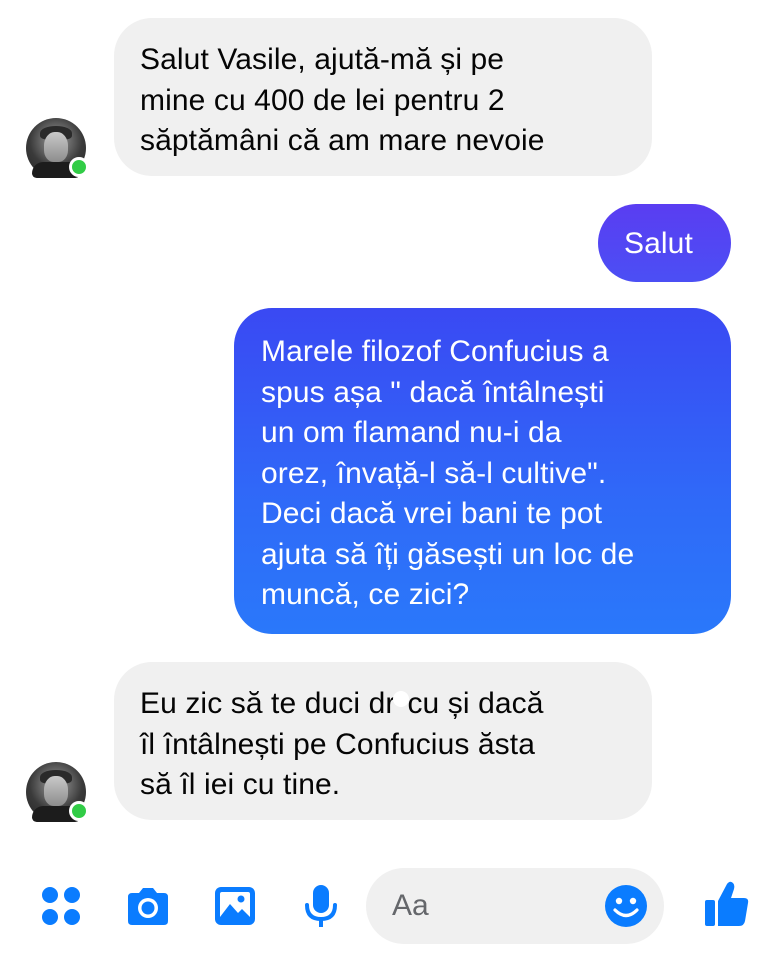 The height and width of the screenshot is (960, 783). I want to click on message-line: Salut Vasile, ajută-mă și pe, so click(322, 59).